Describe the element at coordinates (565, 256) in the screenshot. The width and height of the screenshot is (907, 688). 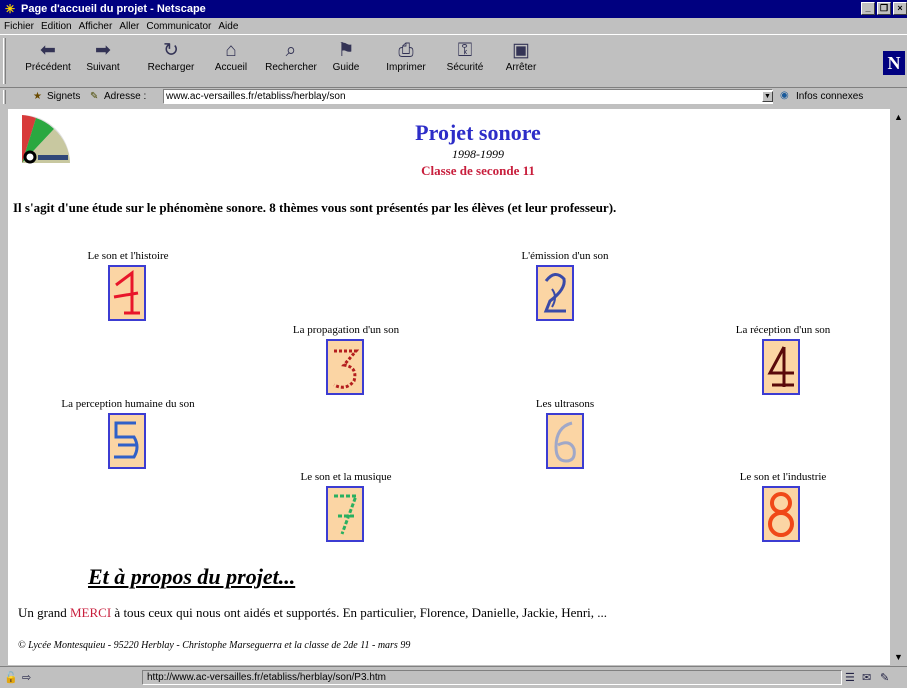
I see `theme-label-2: L'émission d'un son` at that location.